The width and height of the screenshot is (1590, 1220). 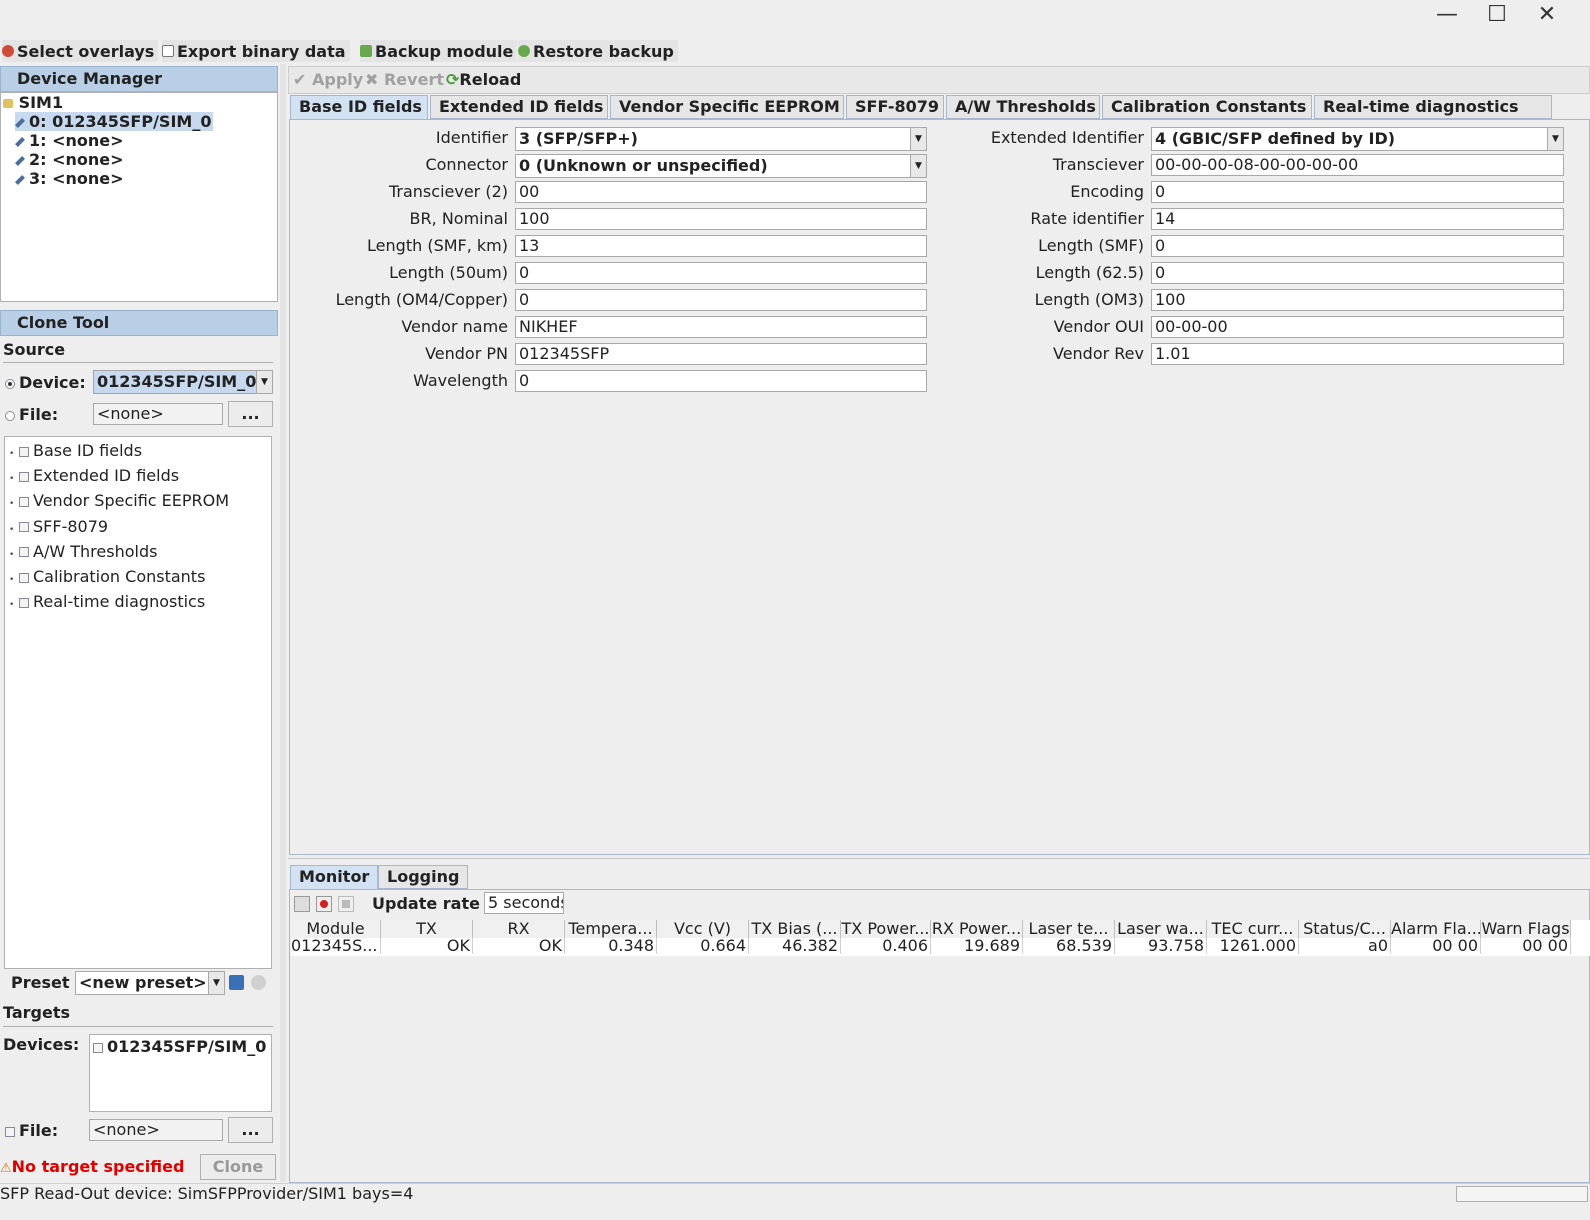 What do you see at coordinates (721, 273) in the screenshot?
I see `length-50um-field: 0` at bounding box center [721, 273].